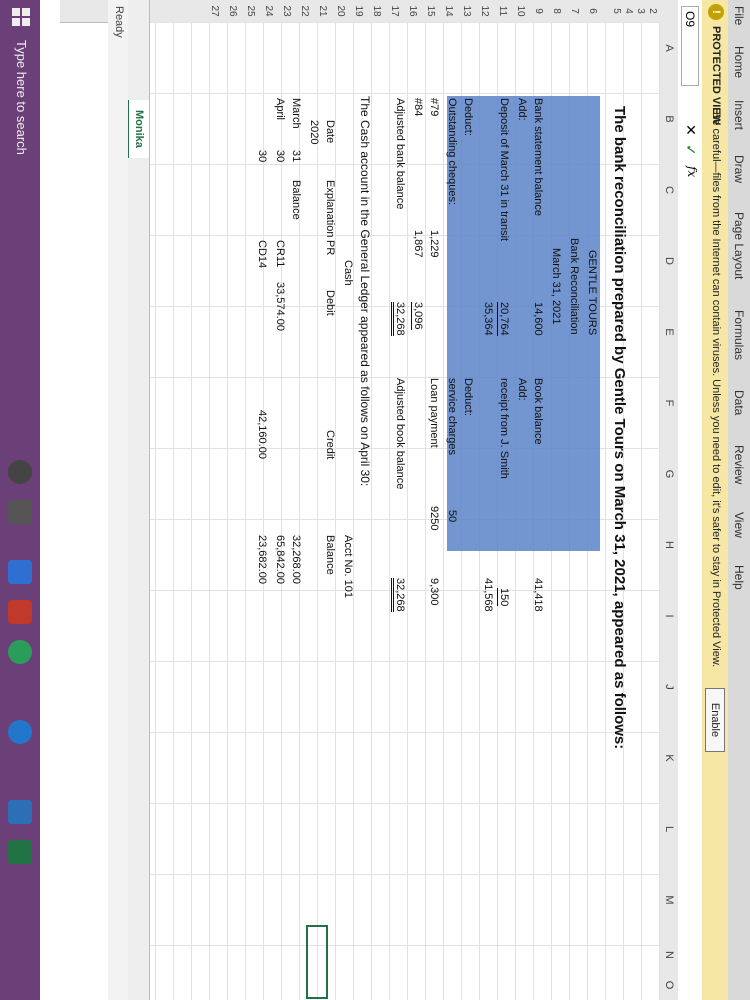 The width and height of the screenshot is (750, 1000). What do you see at coordinates (739, 402) in the screenshot?
I see `tab-data: Data` at bounding box center [739, 402].